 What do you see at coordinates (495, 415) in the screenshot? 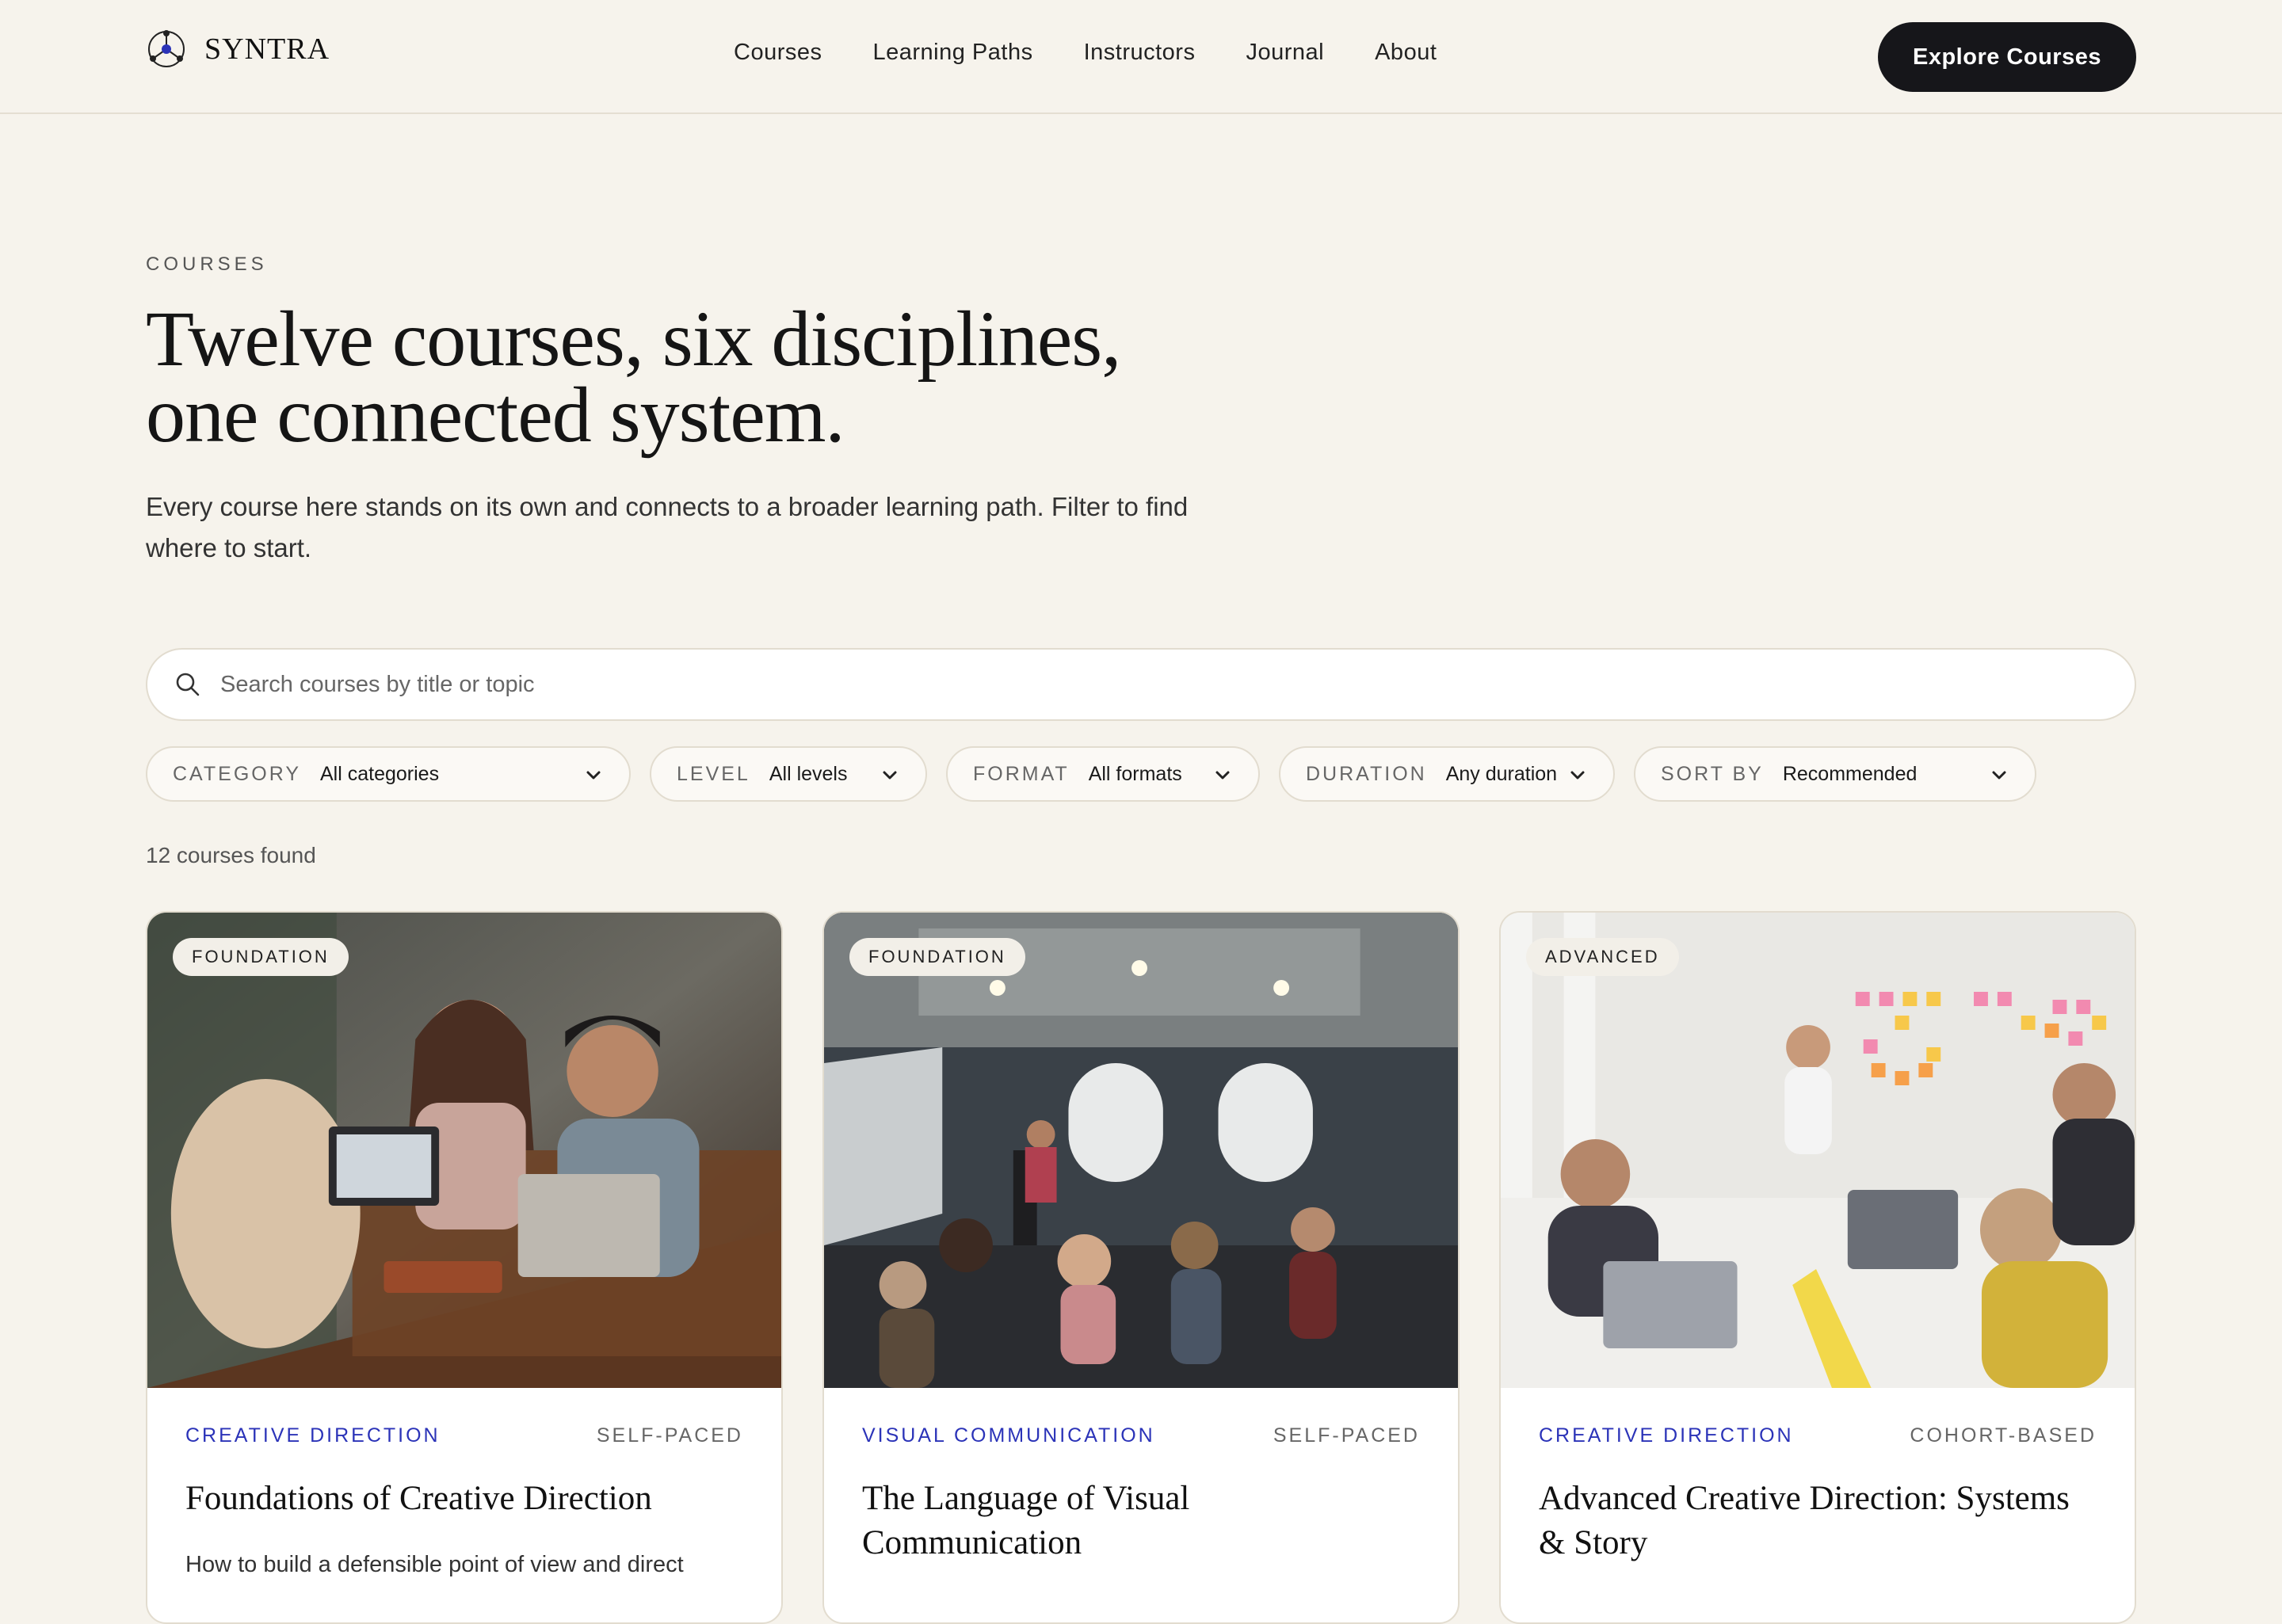
I see `page-title-line-2: one connected system.` at bounding box center [495, 415].